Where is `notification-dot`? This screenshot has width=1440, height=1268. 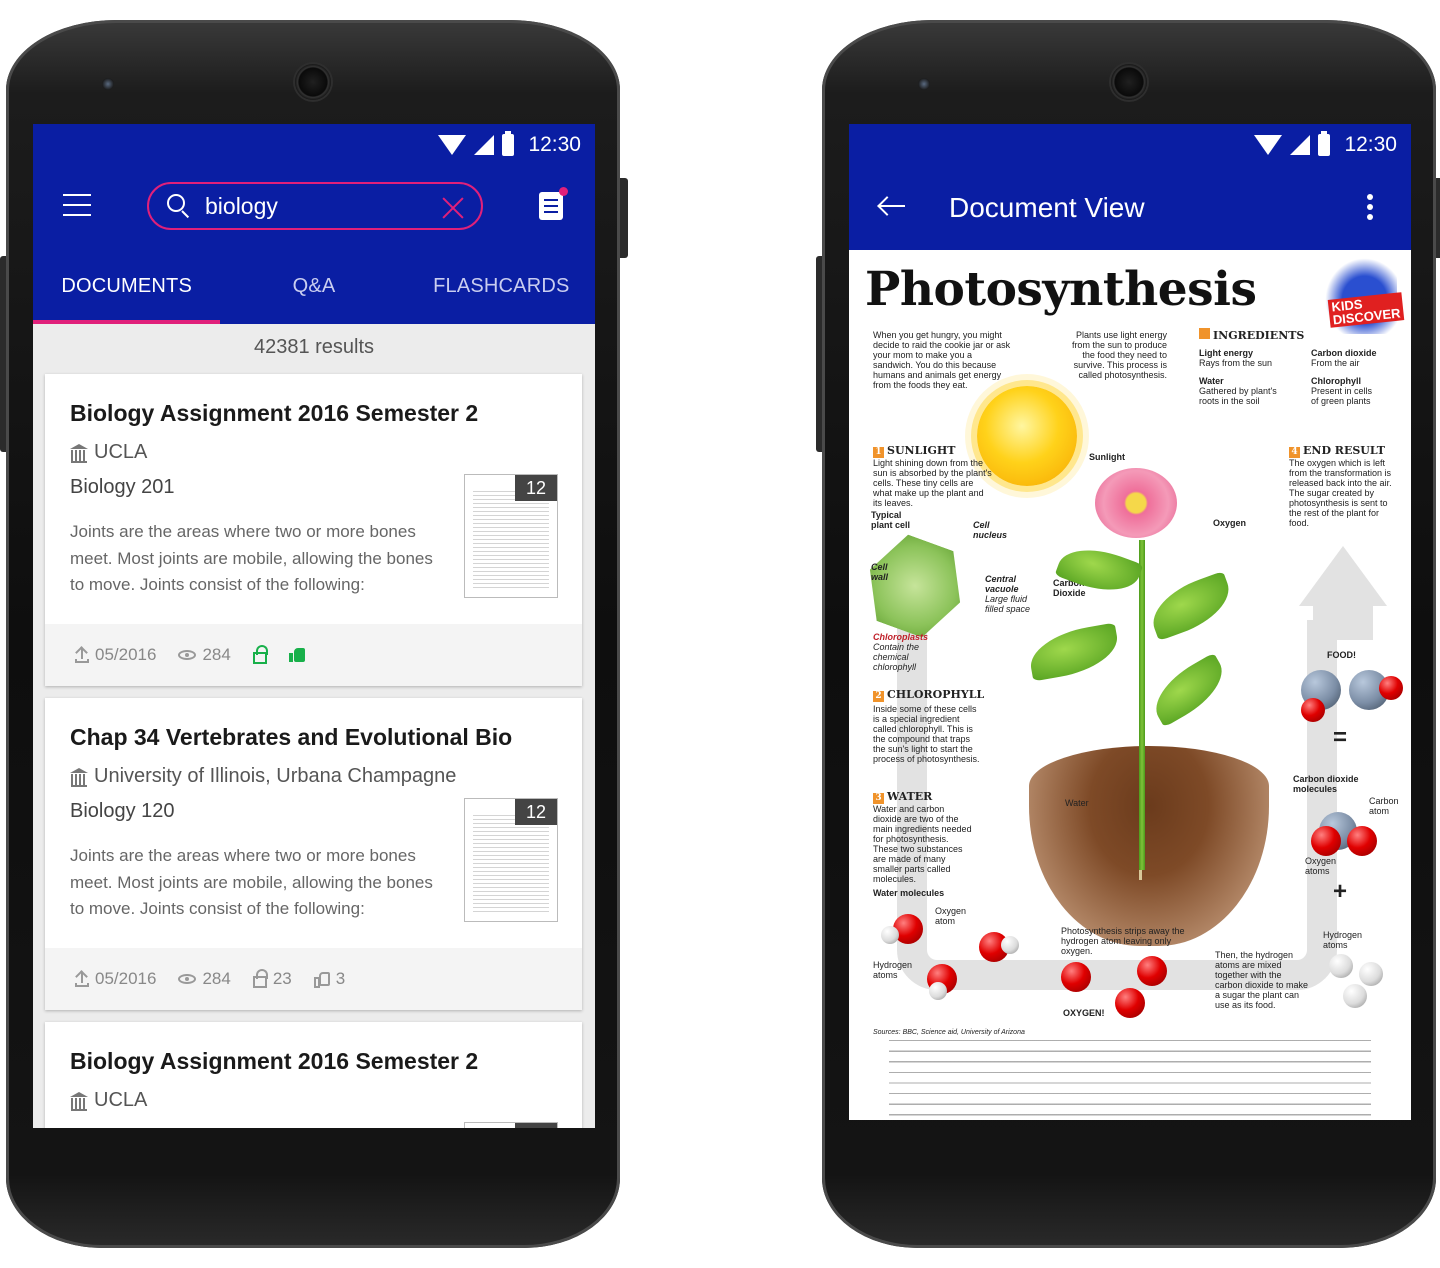
notification-dot is located at coordinates (563, 191).